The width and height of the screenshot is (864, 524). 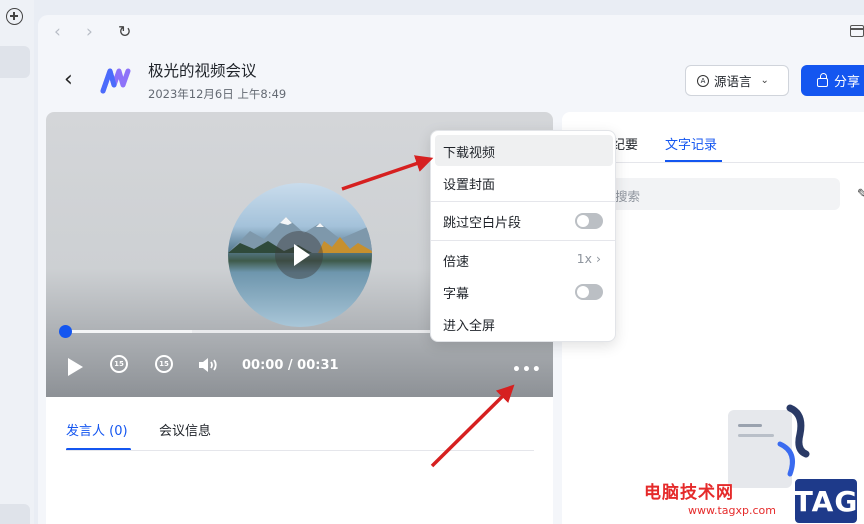 What do you see at coordinates (691, 143) in the screenshot?
I see `tab-transcript: 文字记录` at bounding box center [691, 143].